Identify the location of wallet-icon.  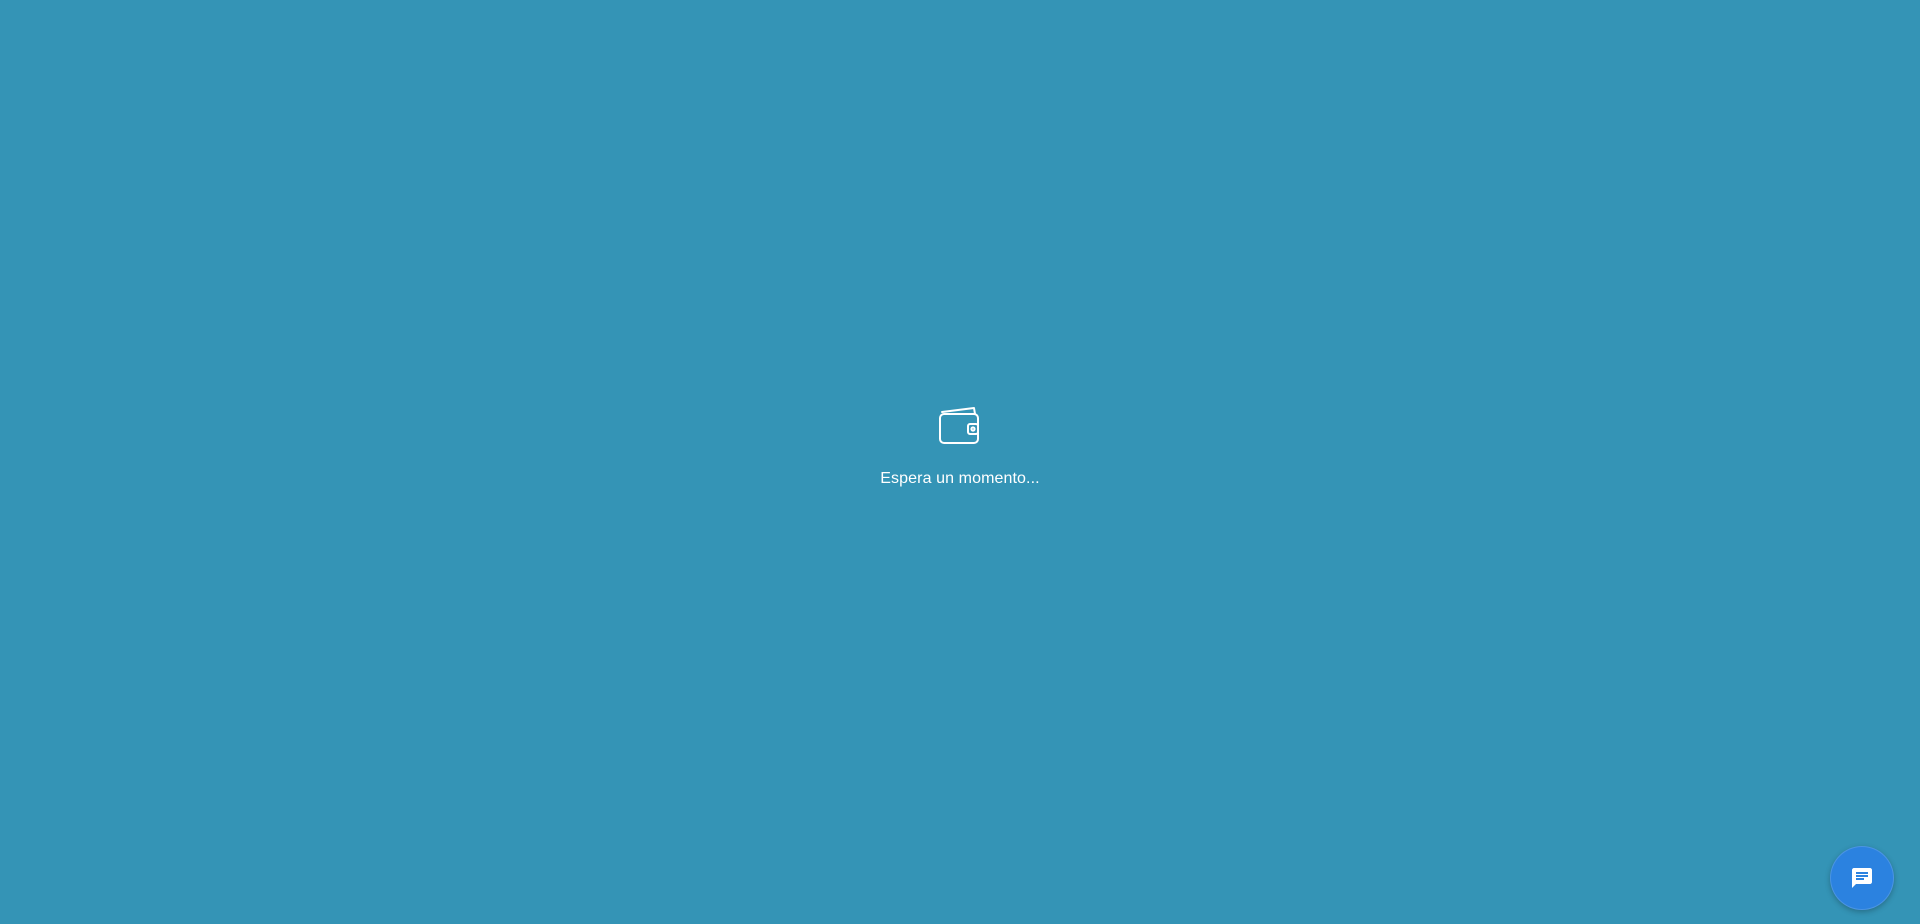
(959, 425).